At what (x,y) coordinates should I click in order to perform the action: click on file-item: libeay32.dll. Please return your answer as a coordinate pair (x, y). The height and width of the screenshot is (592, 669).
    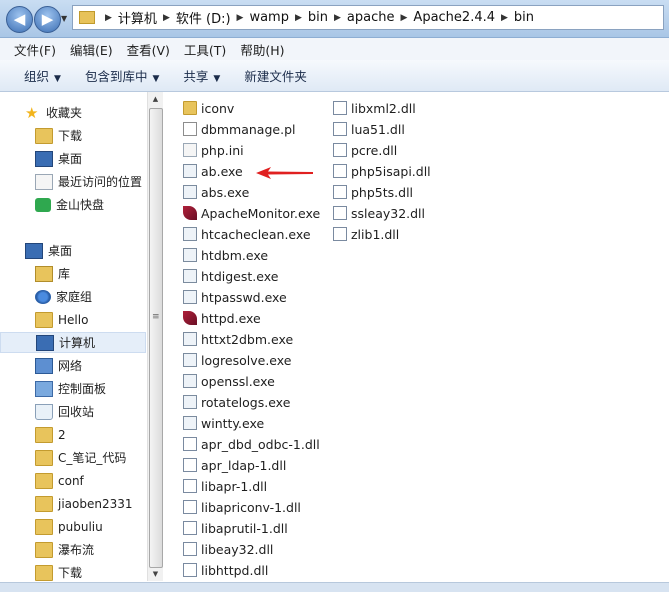
    Looking at the image, I should click on (228, 549).